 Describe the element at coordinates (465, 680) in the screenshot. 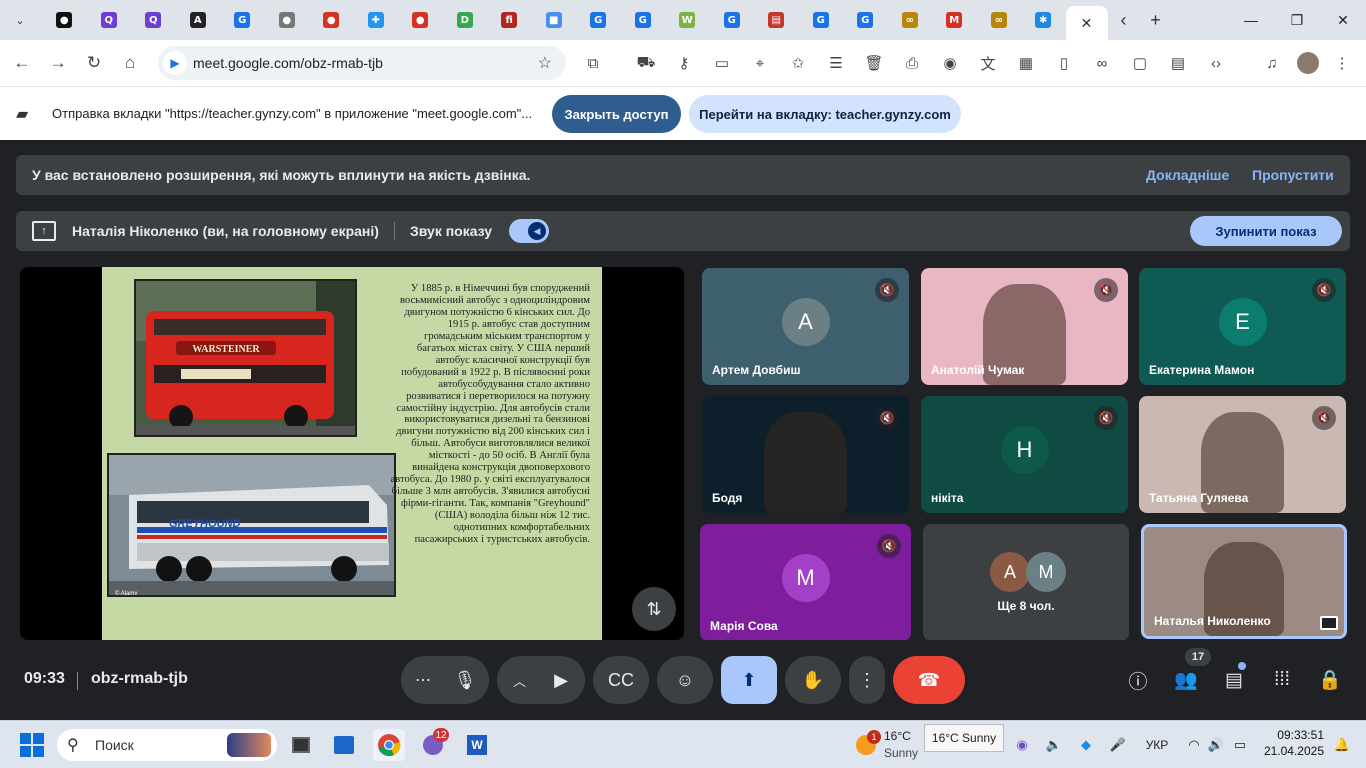

I see `microphone-icon: 🎙` at that location.